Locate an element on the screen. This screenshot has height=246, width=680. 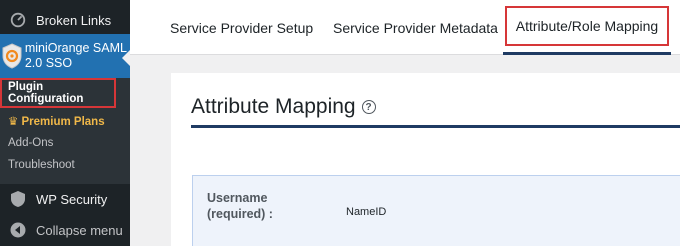
submenu-plugin-configuration: Plugin Configuration is located at coordinates (58, 93).